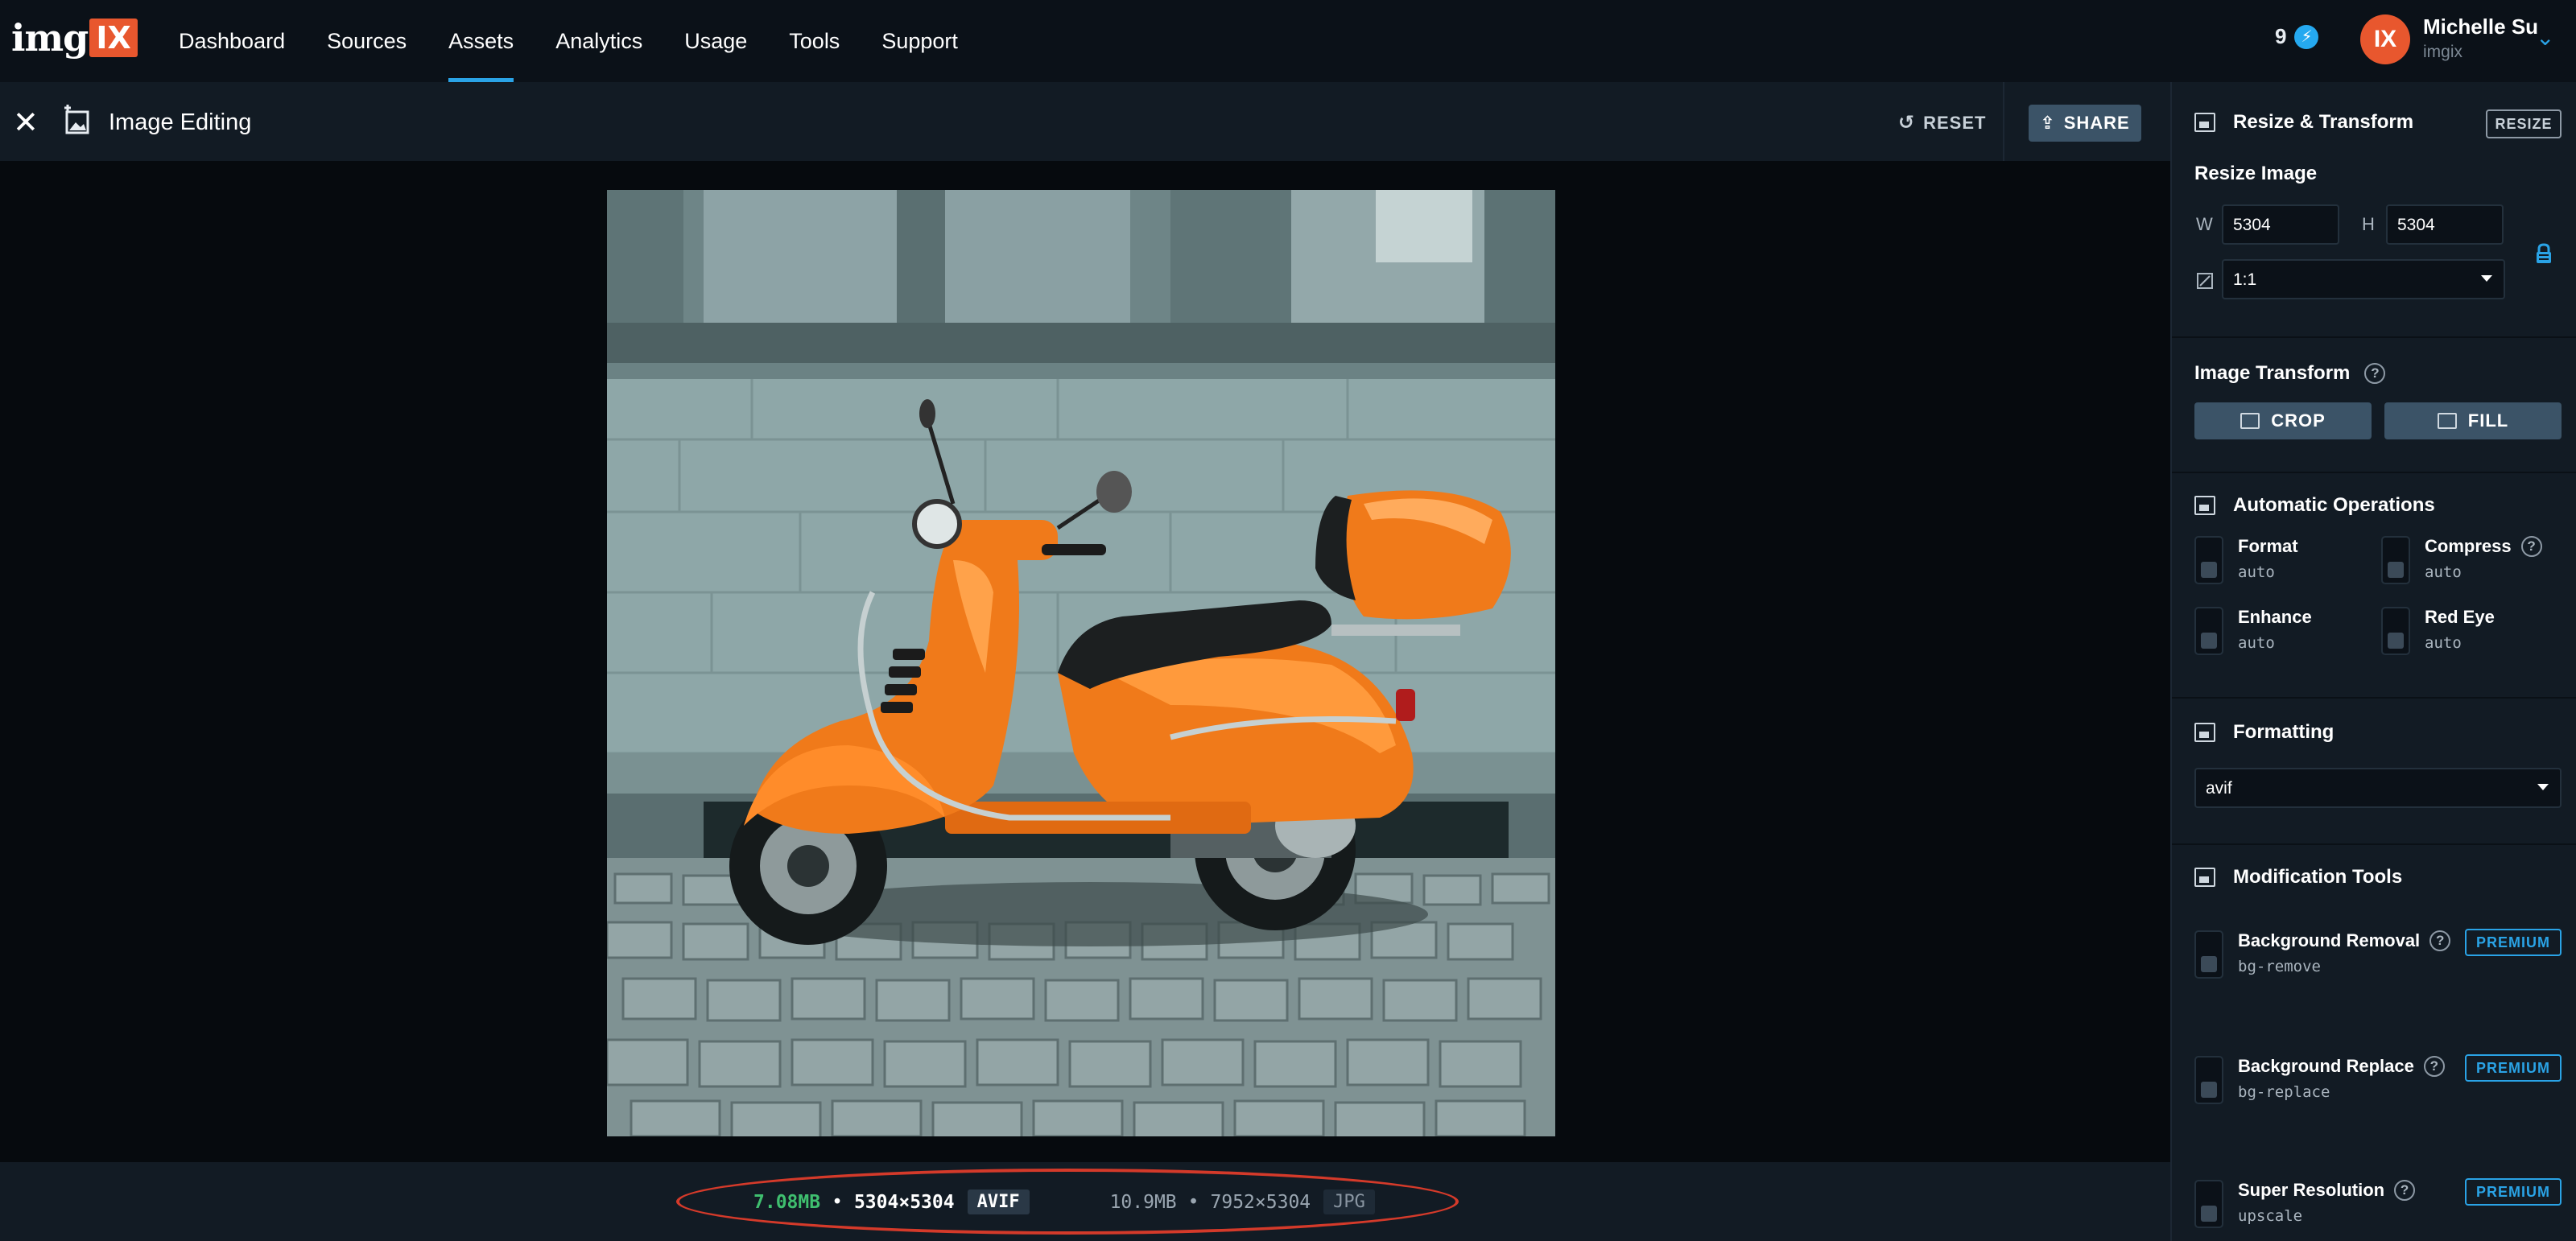 The width and height of the screenshot is (2576, 1241). I want to click on tool-bg-replace-value: bg-replace, so click(2284, 1092).